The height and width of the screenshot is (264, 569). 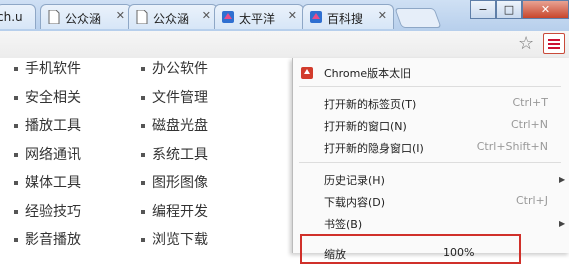 What do you see at coordinates (53, 98) in the screenshot?
I see `list-item-label: 安全相关` at bounding box center [53, 98].